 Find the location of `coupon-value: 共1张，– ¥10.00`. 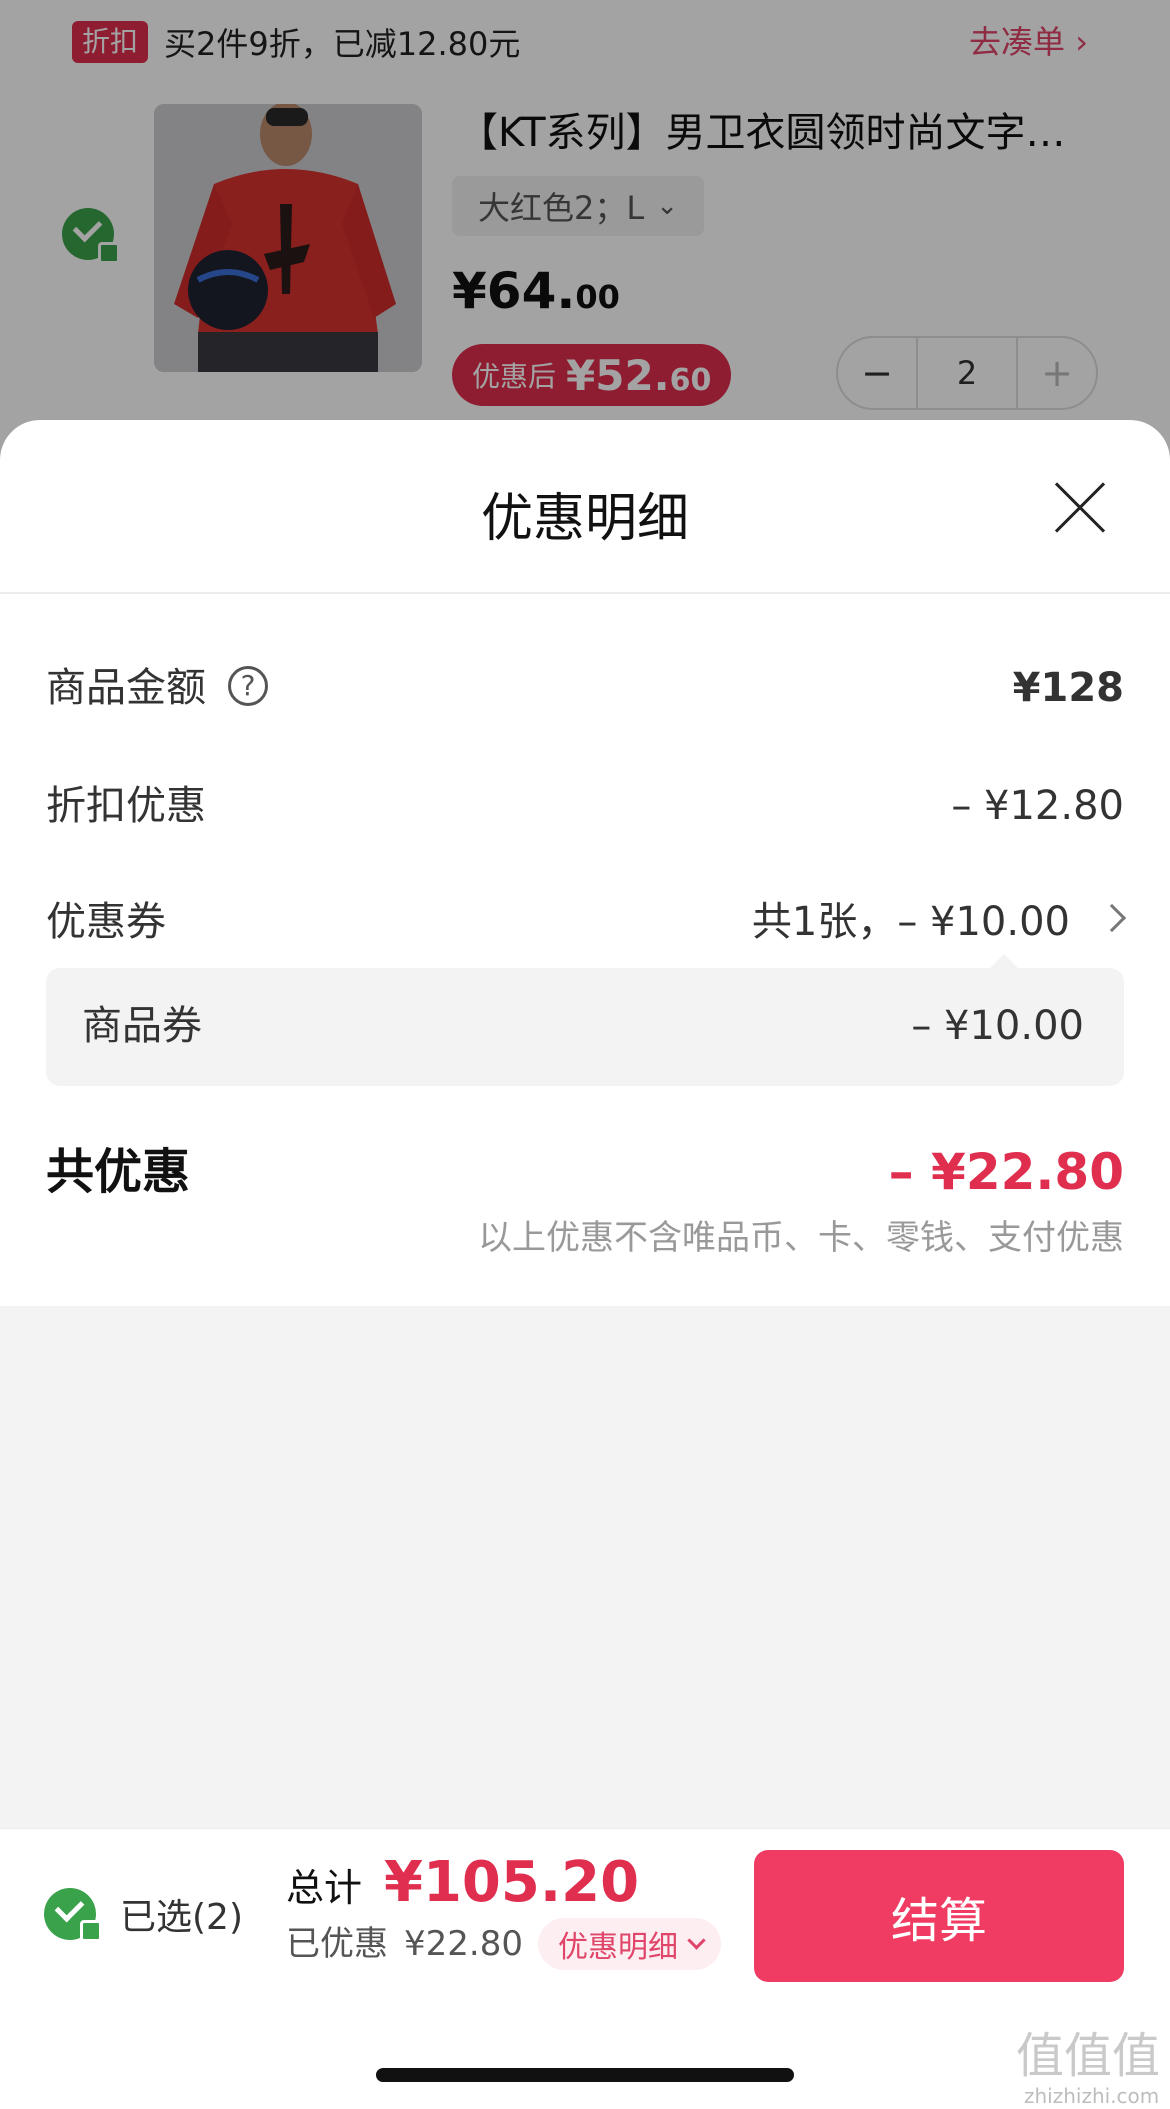

coupon-value: 共1张，– ¥10.00 is located at coordinates (911, 922).